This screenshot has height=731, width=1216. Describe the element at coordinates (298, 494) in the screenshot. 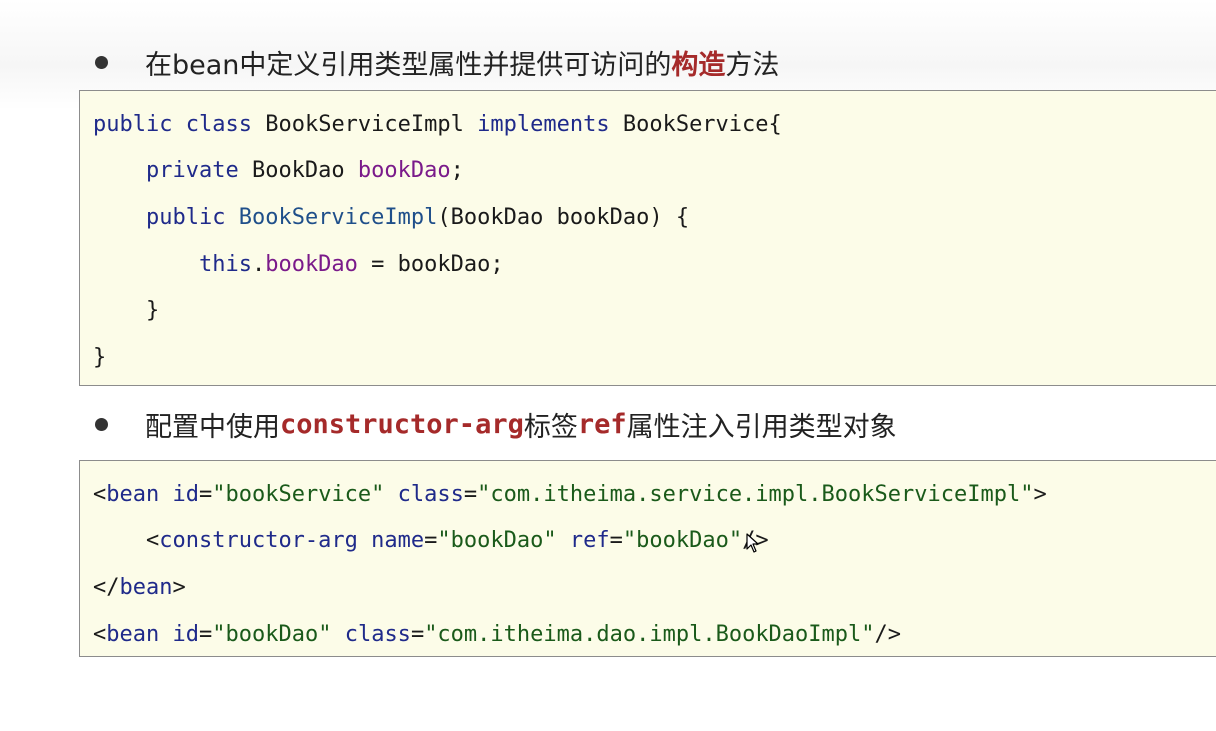

I see `xml-value: "bookService"` at that location.